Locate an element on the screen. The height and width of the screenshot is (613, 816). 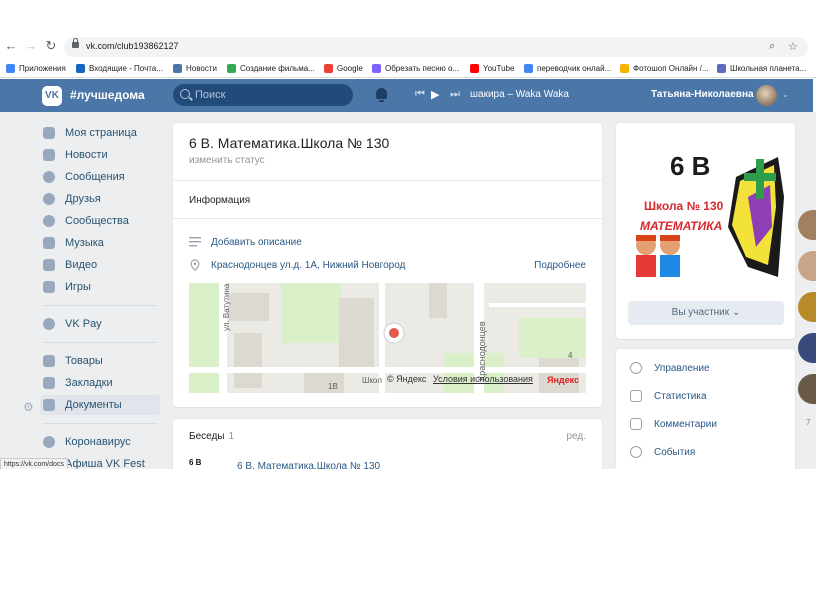
search-placeholder: Поиск is located at coordinates (210, 95).